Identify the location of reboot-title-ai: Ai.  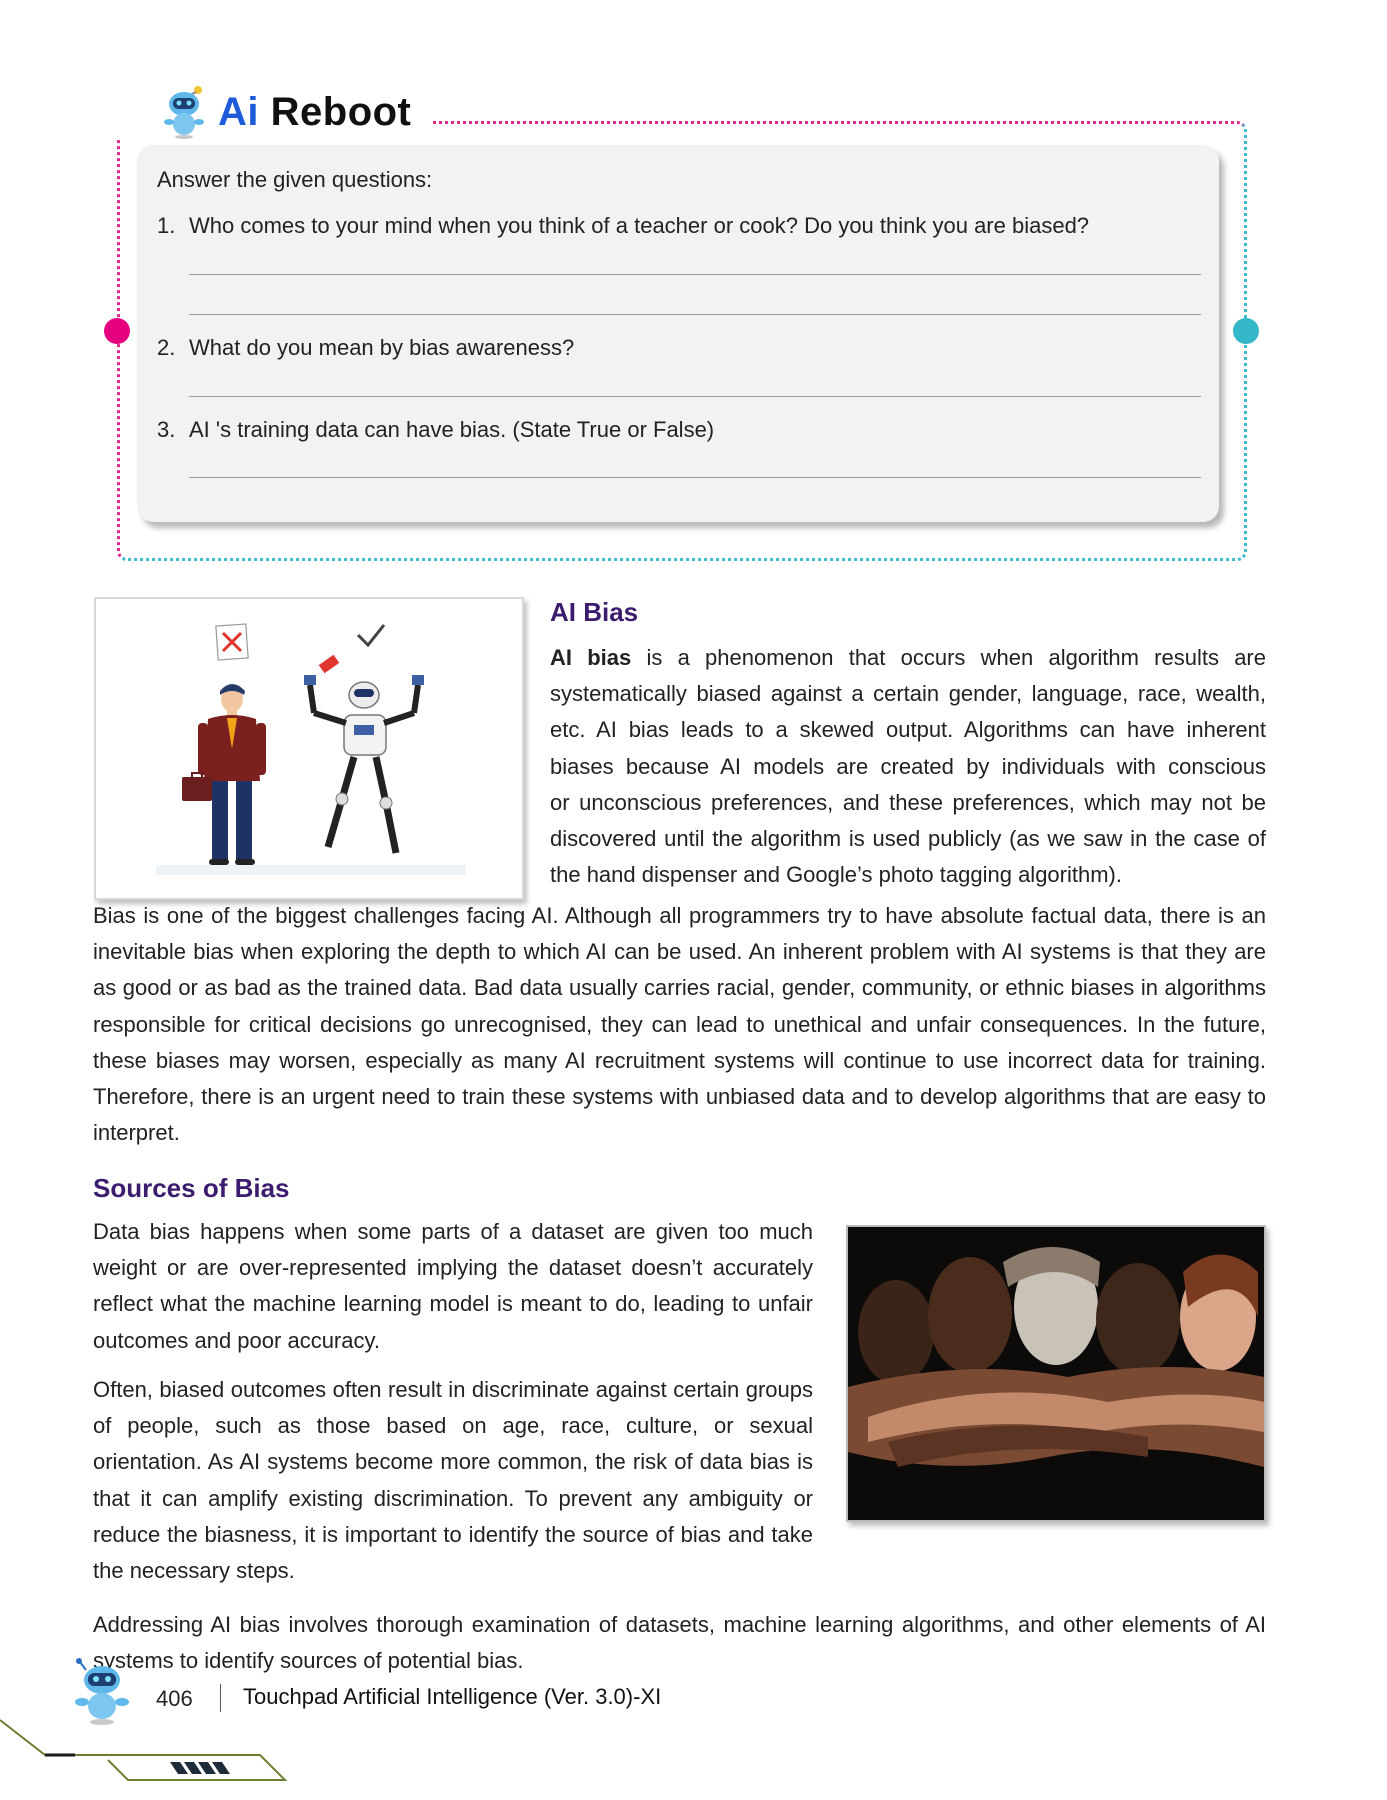
(238, 111).